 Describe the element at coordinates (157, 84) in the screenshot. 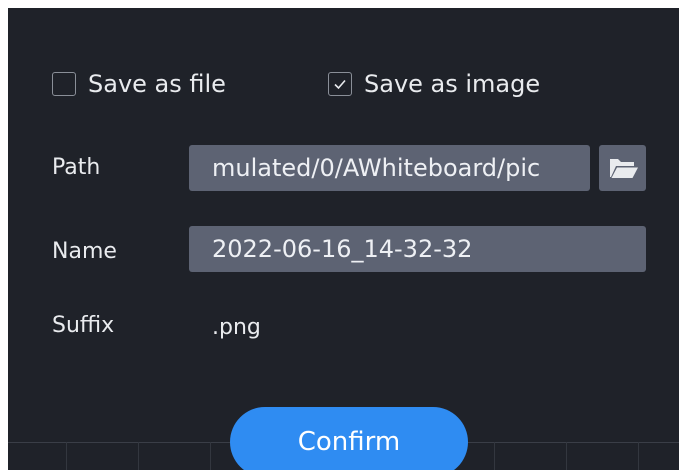

I see `save-as-file-label: Save as file` at that location.